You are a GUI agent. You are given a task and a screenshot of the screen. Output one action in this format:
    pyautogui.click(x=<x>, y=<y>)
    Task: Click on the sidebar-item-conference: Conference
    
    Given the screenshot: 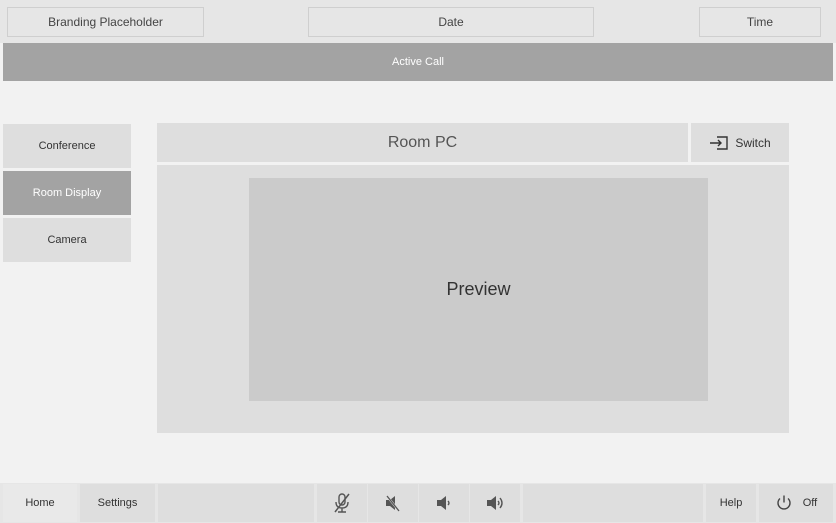 What is the action you would take?
    pyautogui.click(x=67, y=146)
    